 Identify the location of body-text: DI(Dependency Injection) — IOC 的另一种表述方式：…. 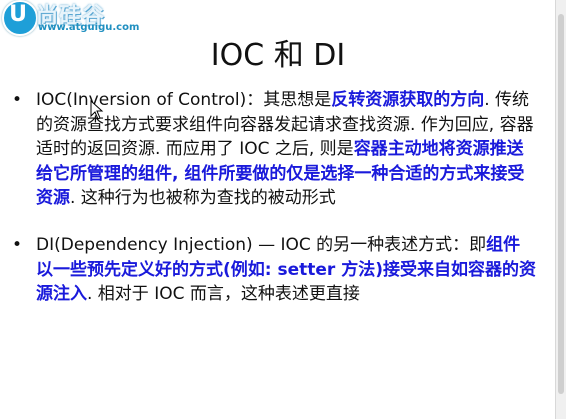
(261, 245).